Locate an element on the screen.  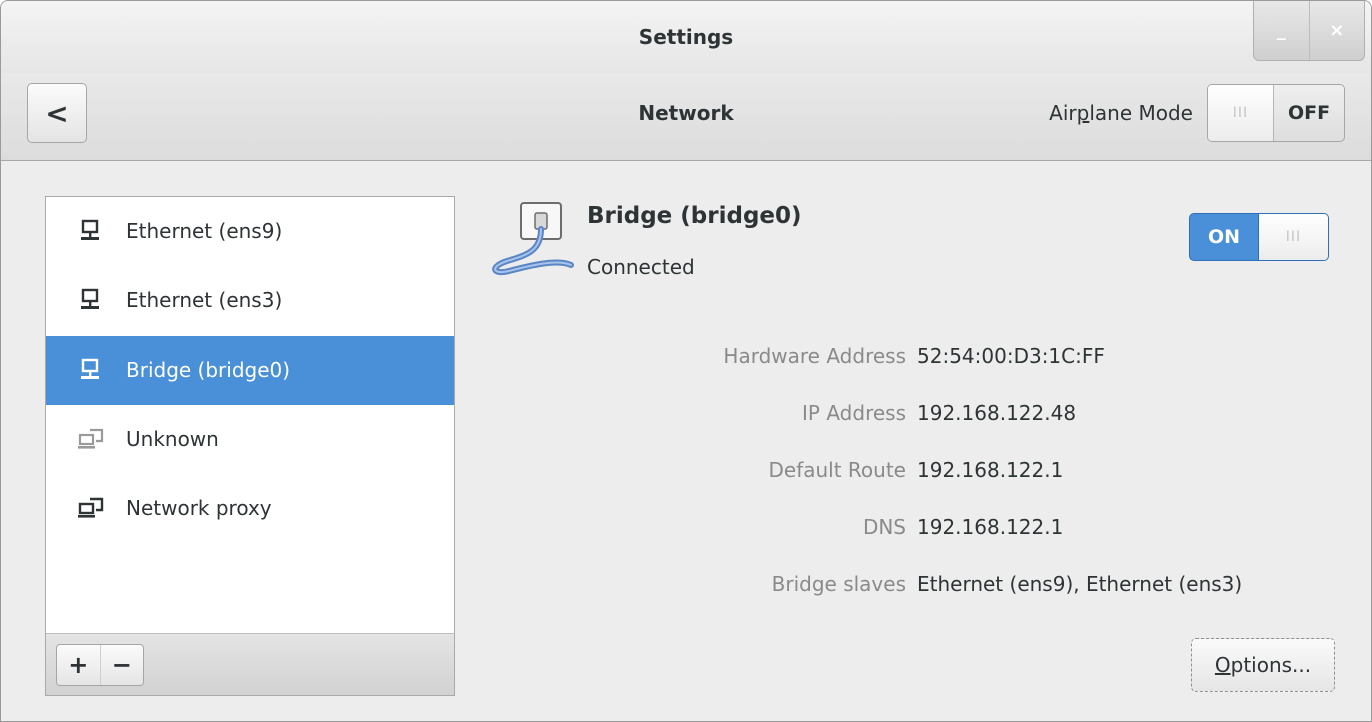
sidebar-item-ethernet-ens3: Ethernet (ens3) is located at coordinates (250, 300).